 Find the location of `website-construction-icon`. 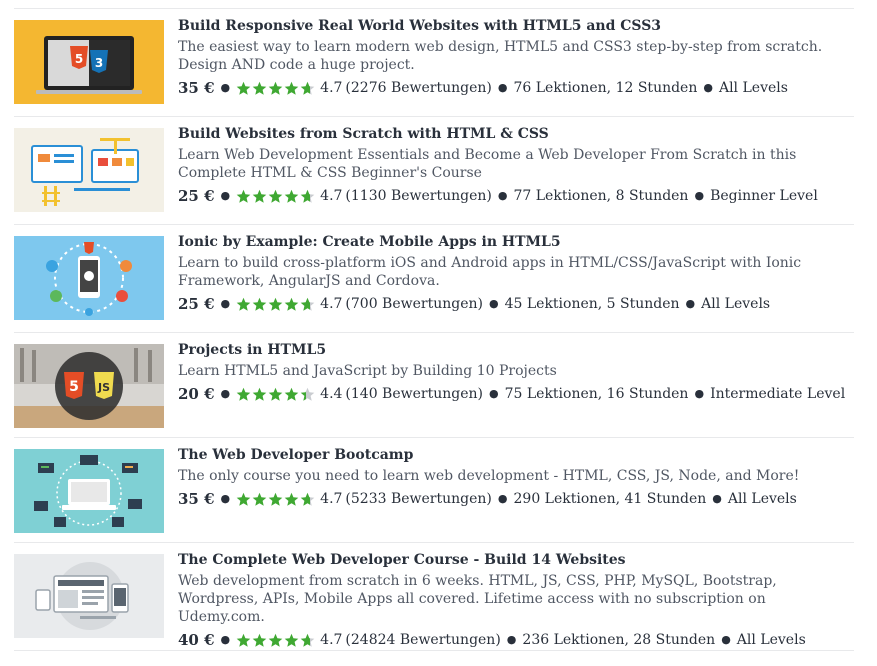

website-construction-icon is located at coordinates (89, 170).